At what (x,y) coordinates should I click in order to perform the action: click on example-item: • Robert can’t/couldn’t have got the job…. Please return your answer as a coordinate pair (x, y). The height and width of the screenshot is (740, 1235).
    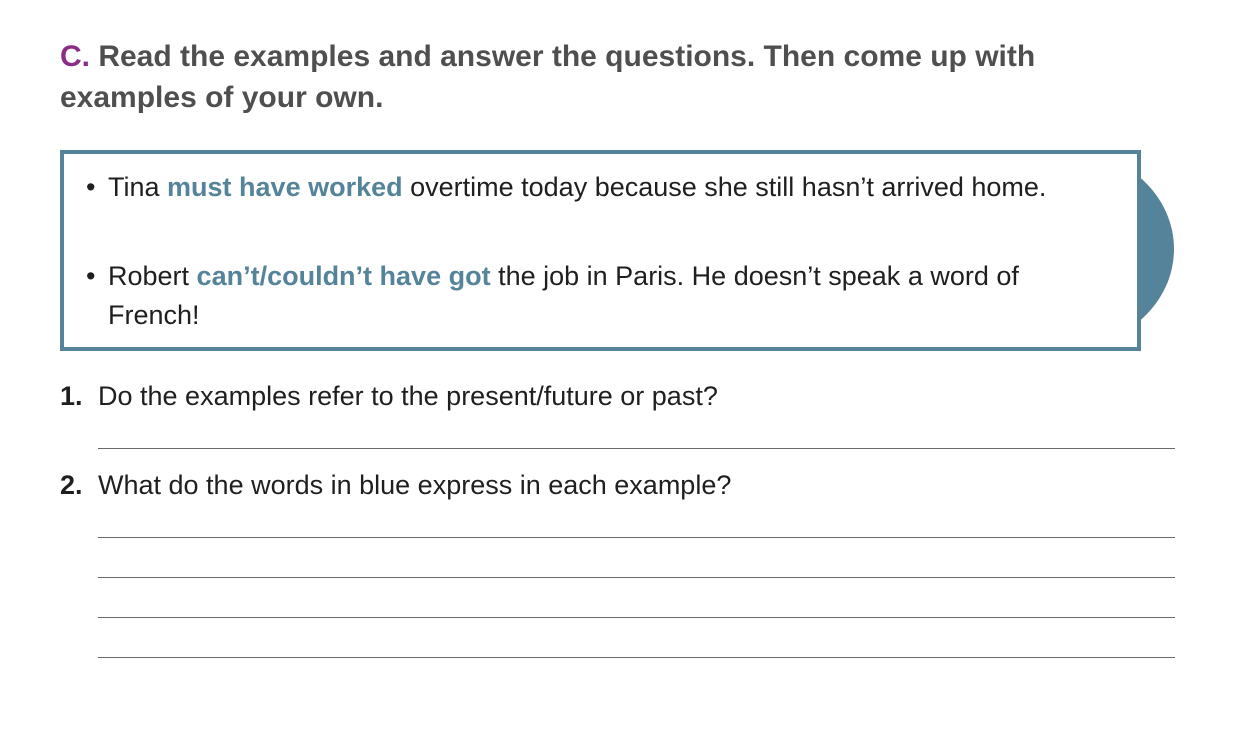
    Looking at the image, I should click on (591, 296).